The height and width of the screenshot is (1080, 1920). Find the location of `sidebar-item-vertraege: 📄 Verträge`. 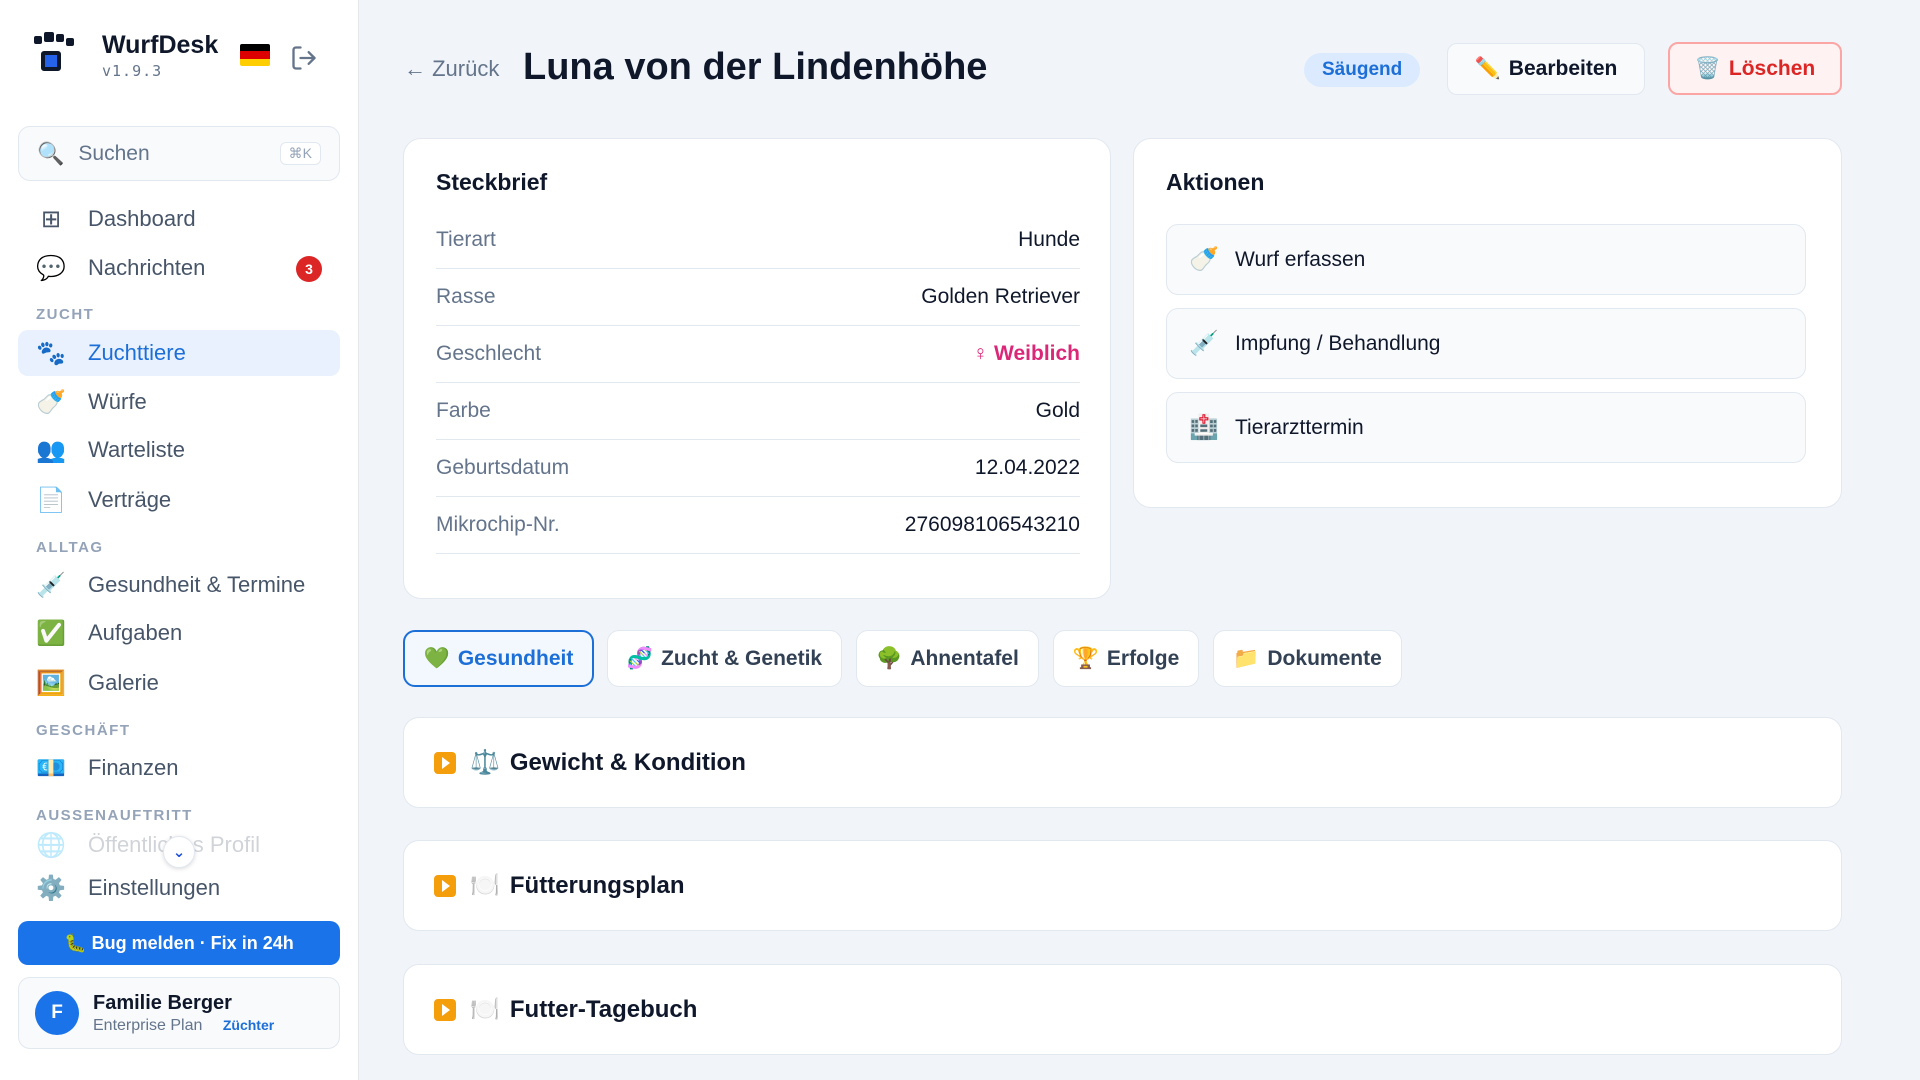

sidebar-item-vertraege: 📄 Verträge is located at coordinates (179, 500).